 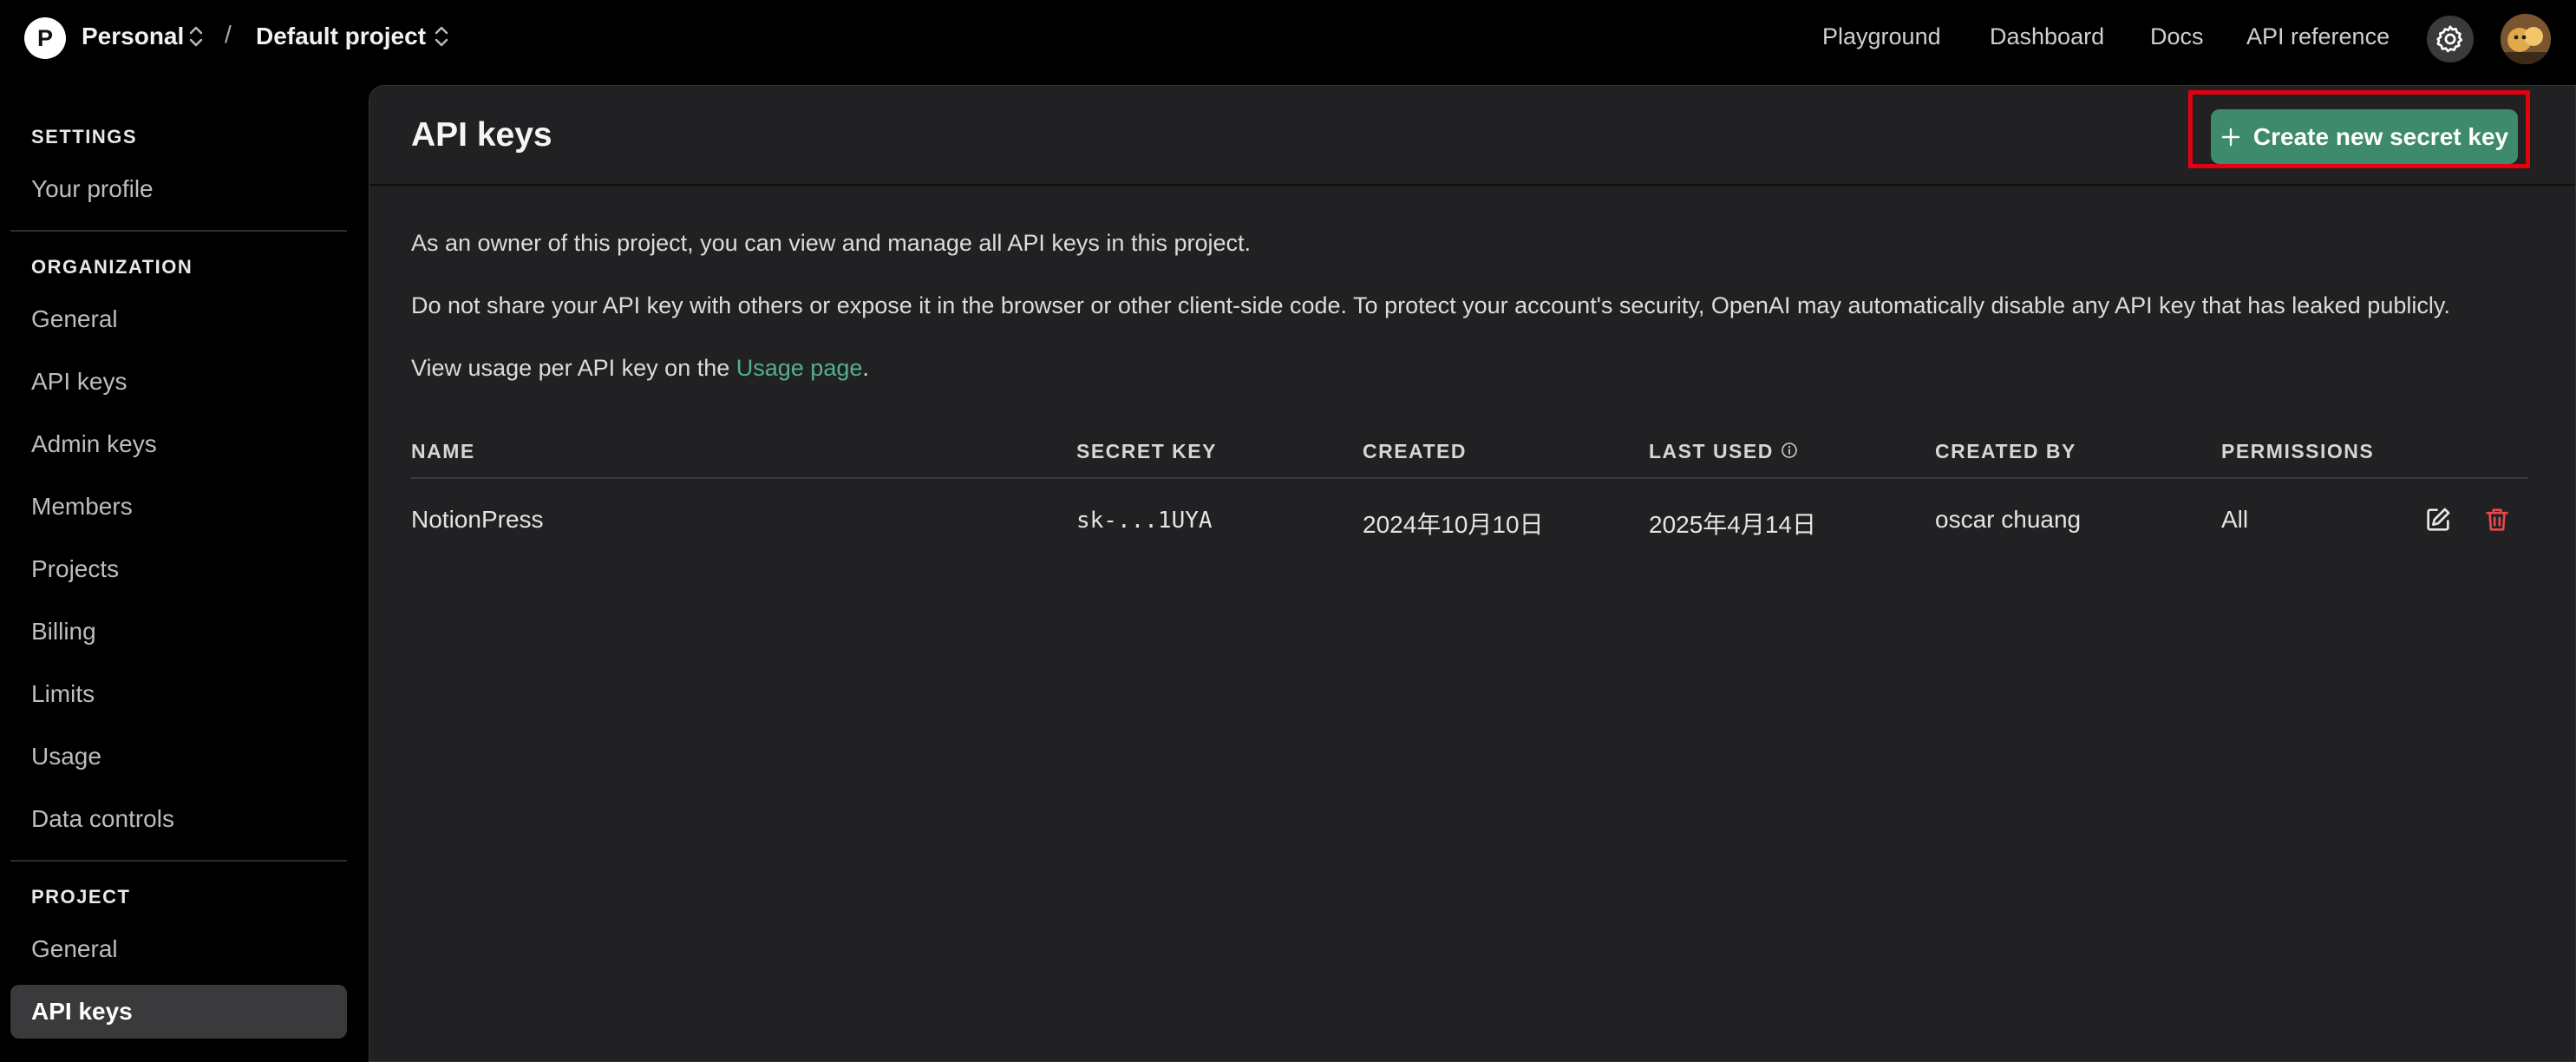 What do you see at coordinates (45, 38) in the screenshot?
I see `org-avatar: P` at bounding box center [45, 38].